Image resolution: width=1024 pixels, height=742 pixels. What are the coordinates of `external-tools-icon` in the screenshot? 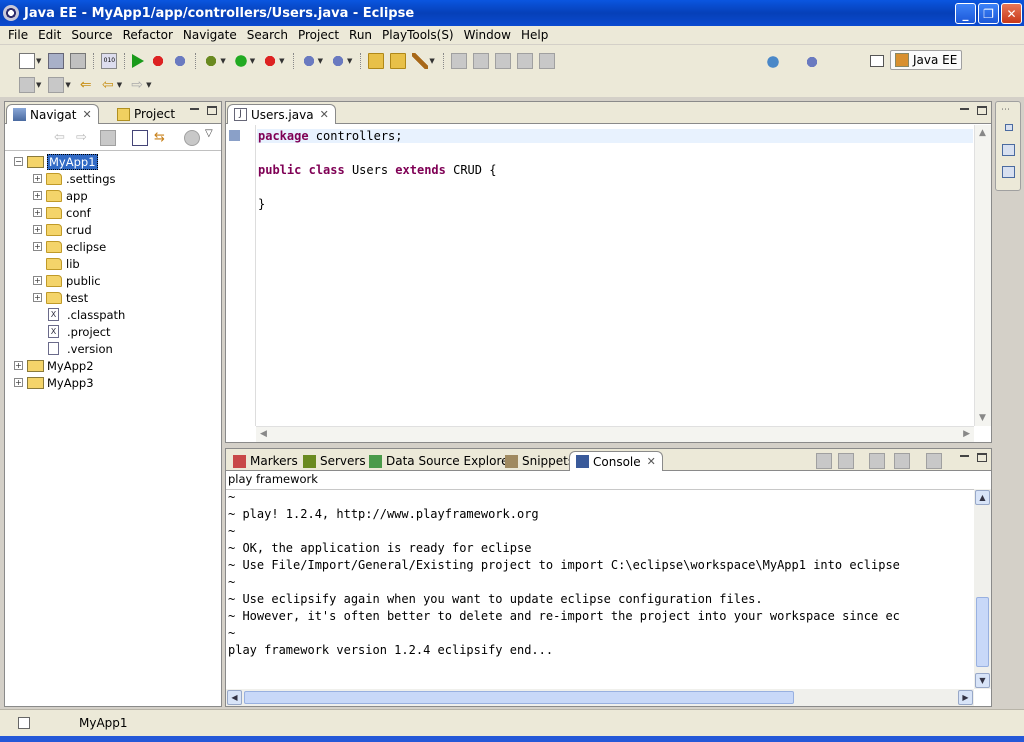 It's located at (270, 61).